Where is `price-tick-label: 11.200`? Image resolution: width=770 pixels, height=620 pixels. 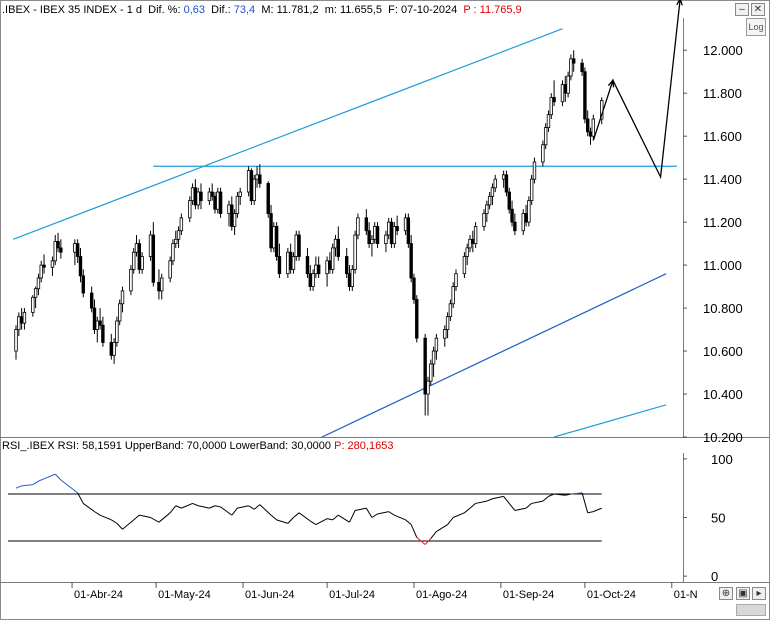
price-tick-label: 11.200 is located at coordinates (722, 222).